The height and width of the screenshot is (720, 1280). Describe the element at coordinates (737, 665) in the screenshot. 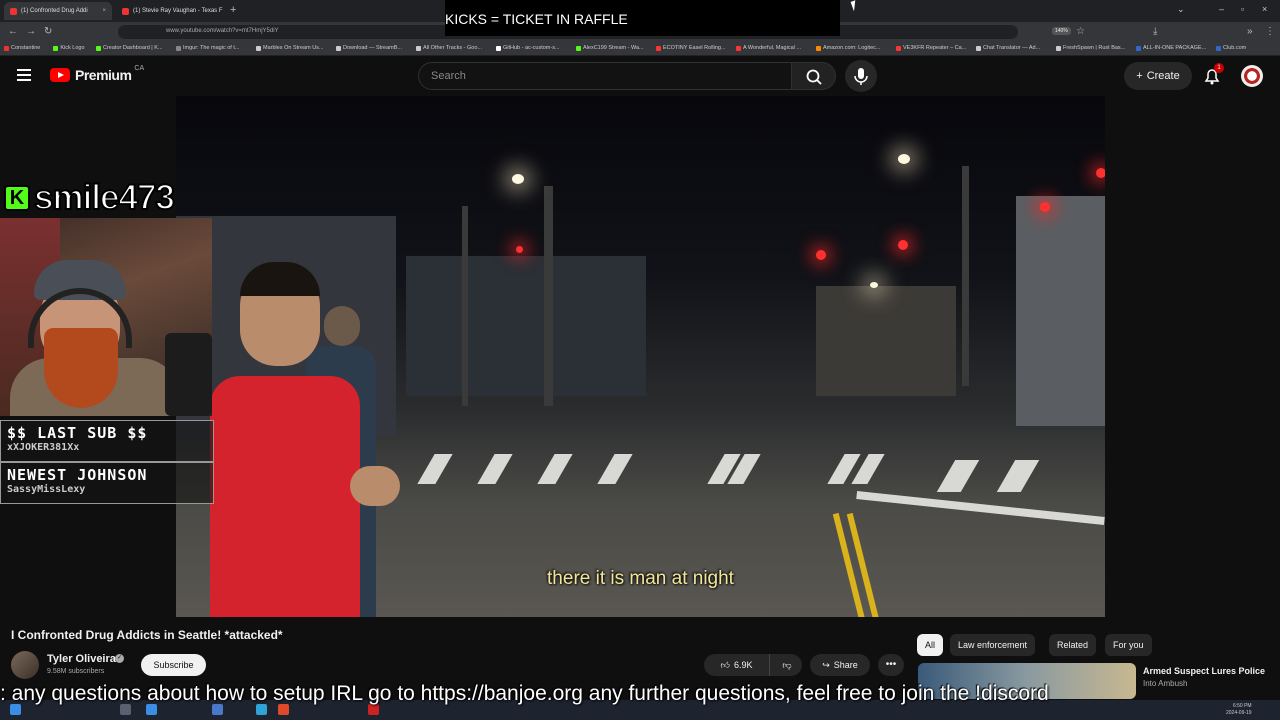

I see `like-button: 👍︎ 6.9K` at that location.